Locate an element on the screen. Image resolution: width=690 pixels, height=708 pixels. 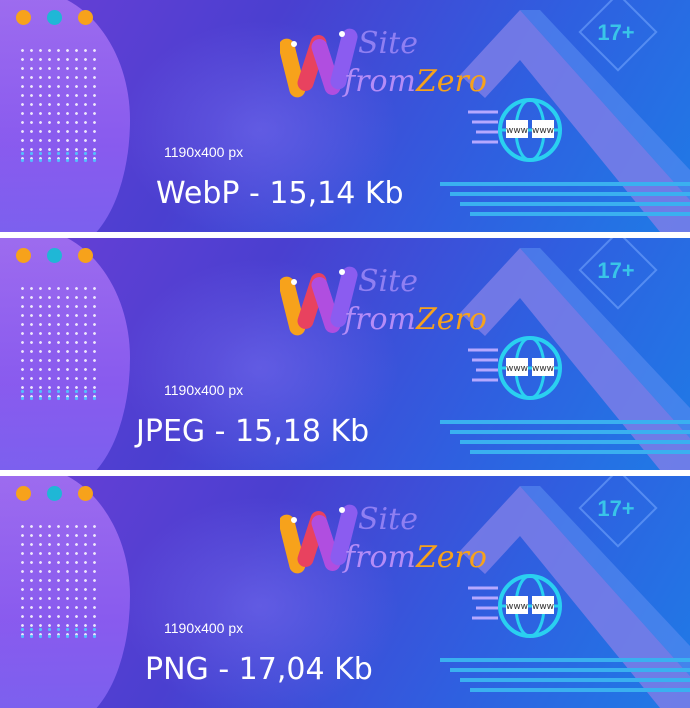
format-size-label: WebP - 15,14 Kb is located at coordinates (280, 193).